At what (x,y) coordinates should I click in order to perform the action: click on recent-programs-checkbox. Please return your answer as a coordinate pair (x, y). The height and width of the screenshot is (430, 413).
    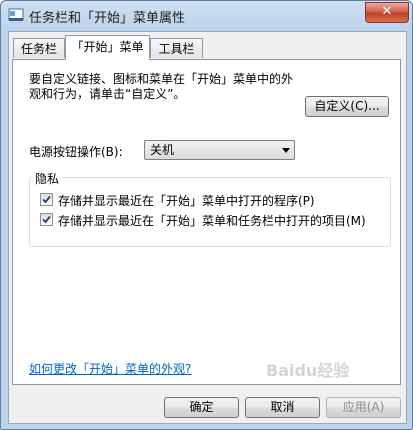
    Looking at the image, I should click on (46, 199).